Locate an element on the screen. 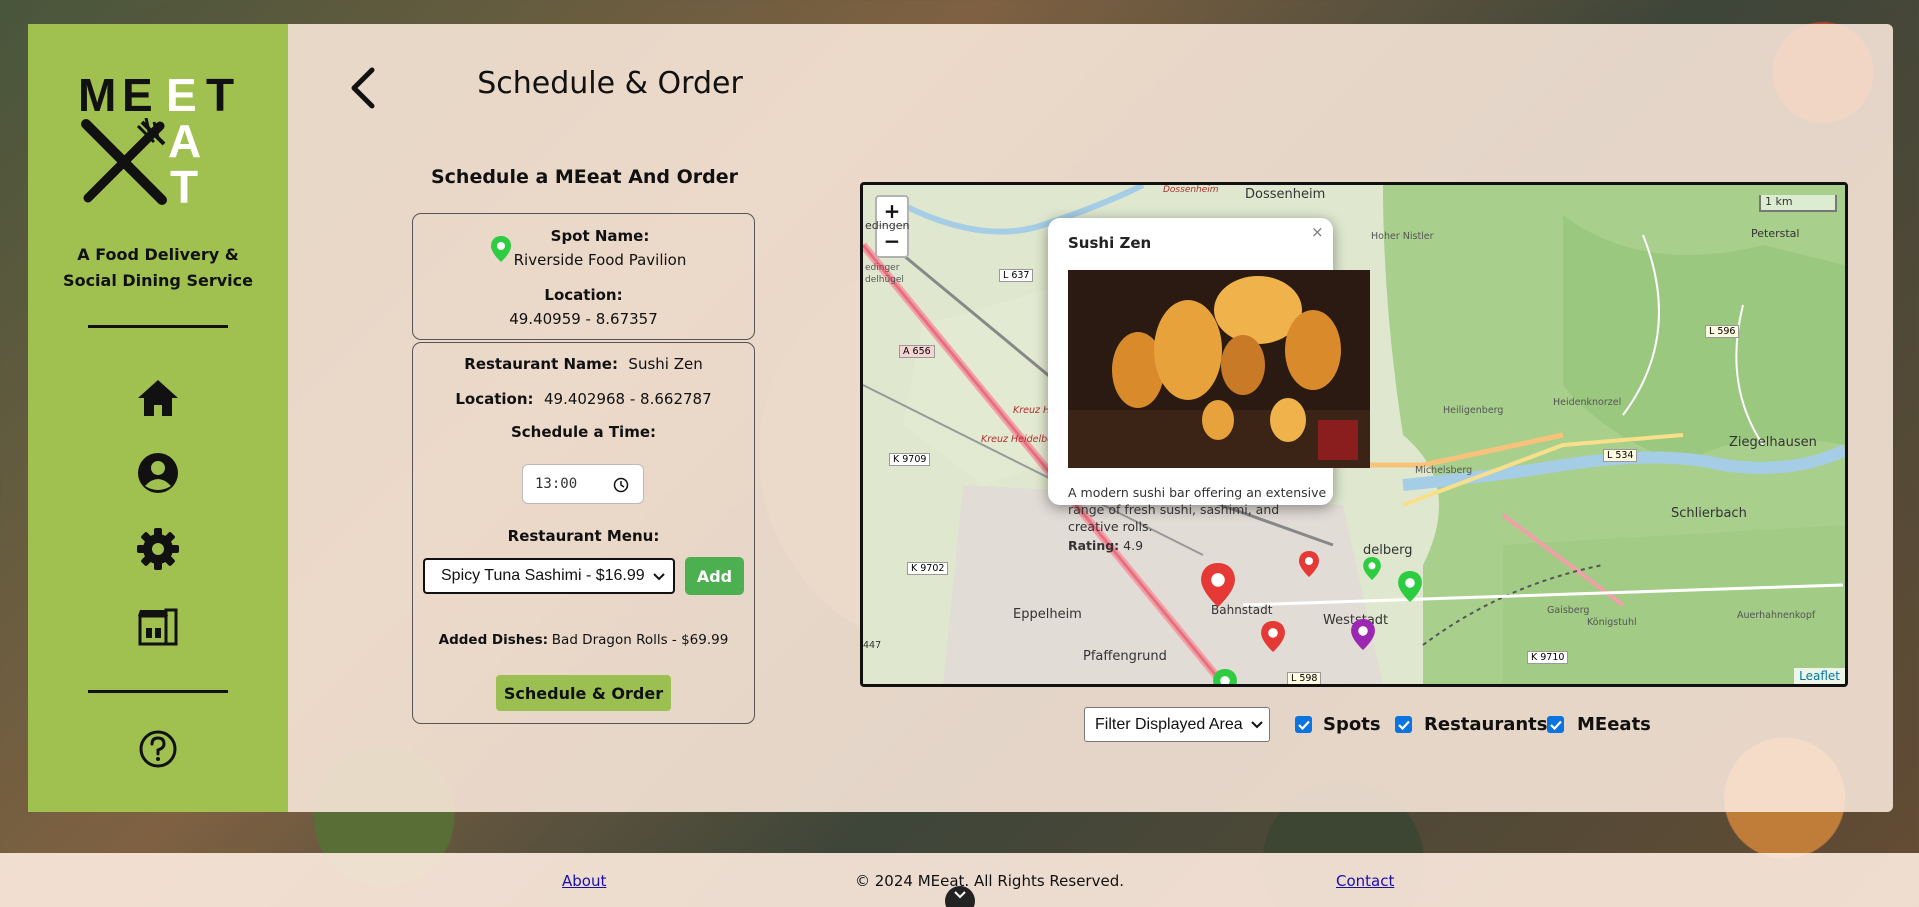 The height and width of the screenshot is (907, 1919). place-label: Peterstal is located at coordinates (1775, 233).